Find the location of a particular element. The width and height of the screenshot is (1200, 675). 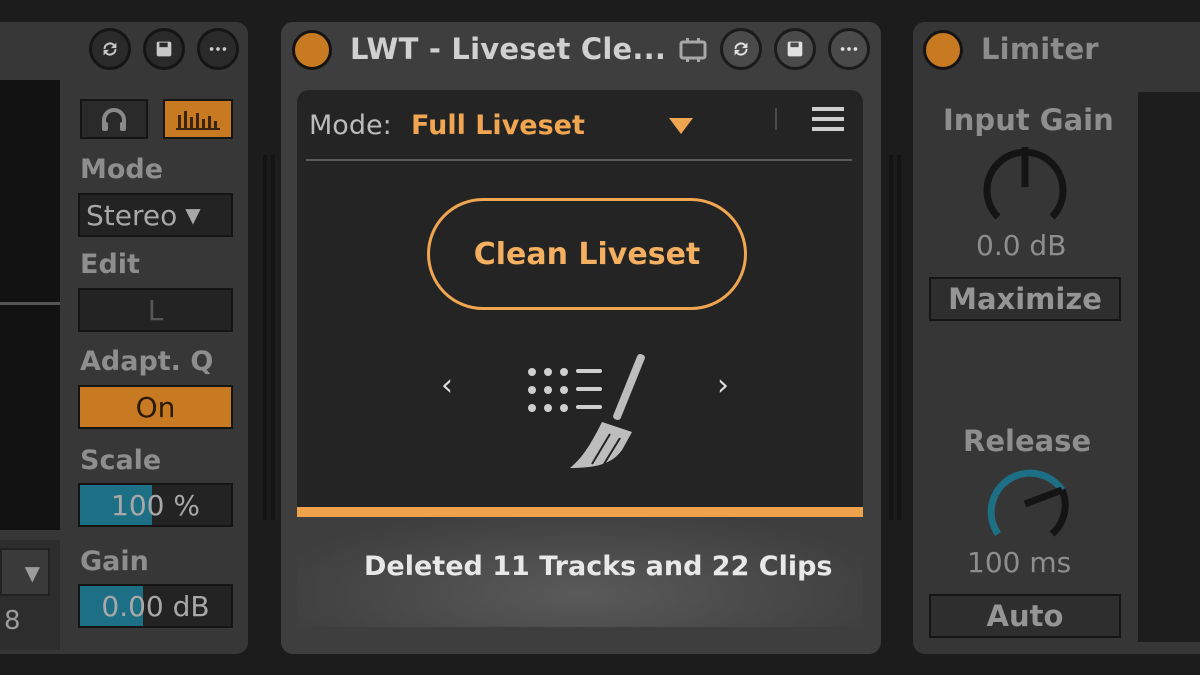

status-message: Deleted 11 Tracks and 22 Clips is located at coordinates (598, 566).